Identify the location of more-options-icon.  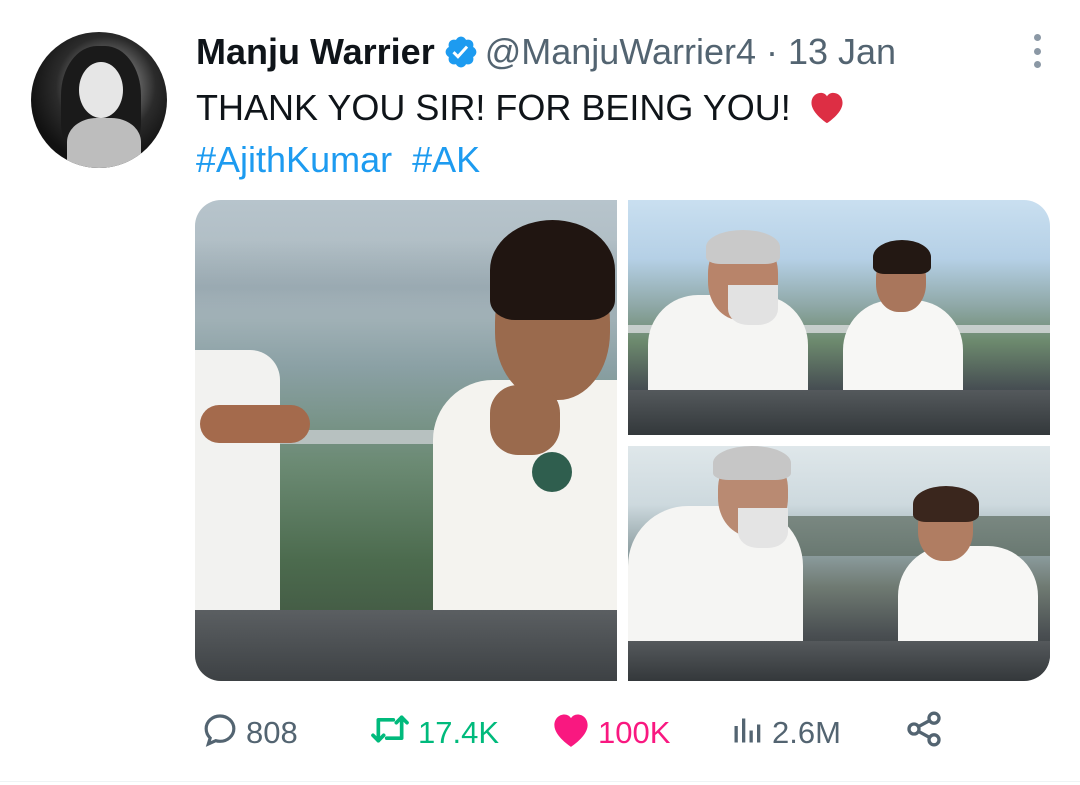
(1037, 51).